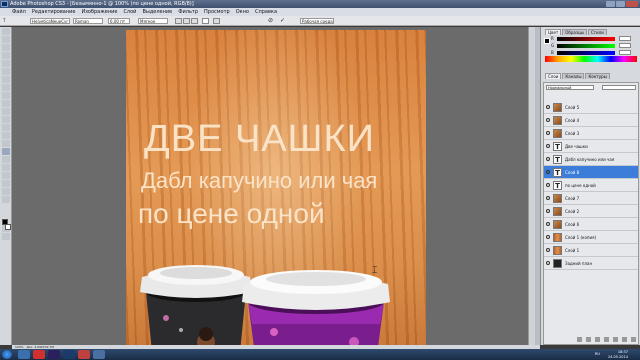  Describe the element at coordinates (242, 12) in the screenshot. I see `menu-window: Окно` at that location.